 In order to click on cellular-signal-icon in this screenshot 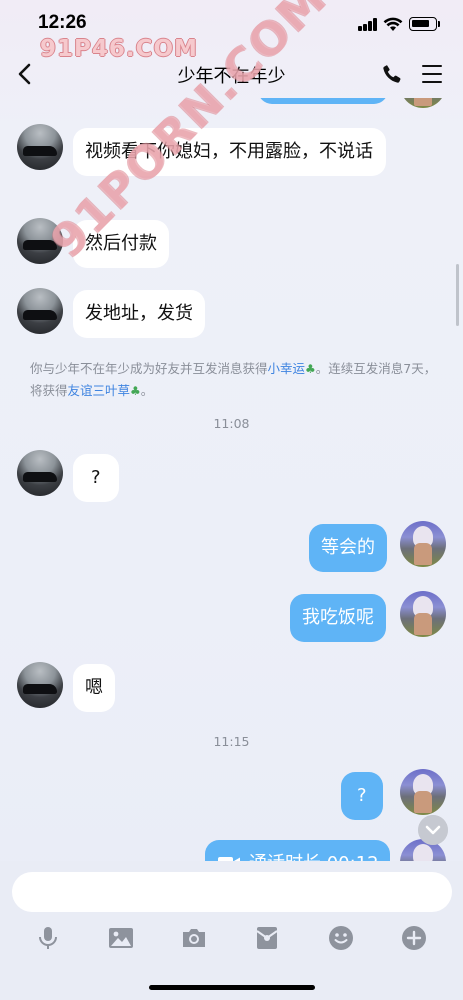, I will do `click(368, 24)`.